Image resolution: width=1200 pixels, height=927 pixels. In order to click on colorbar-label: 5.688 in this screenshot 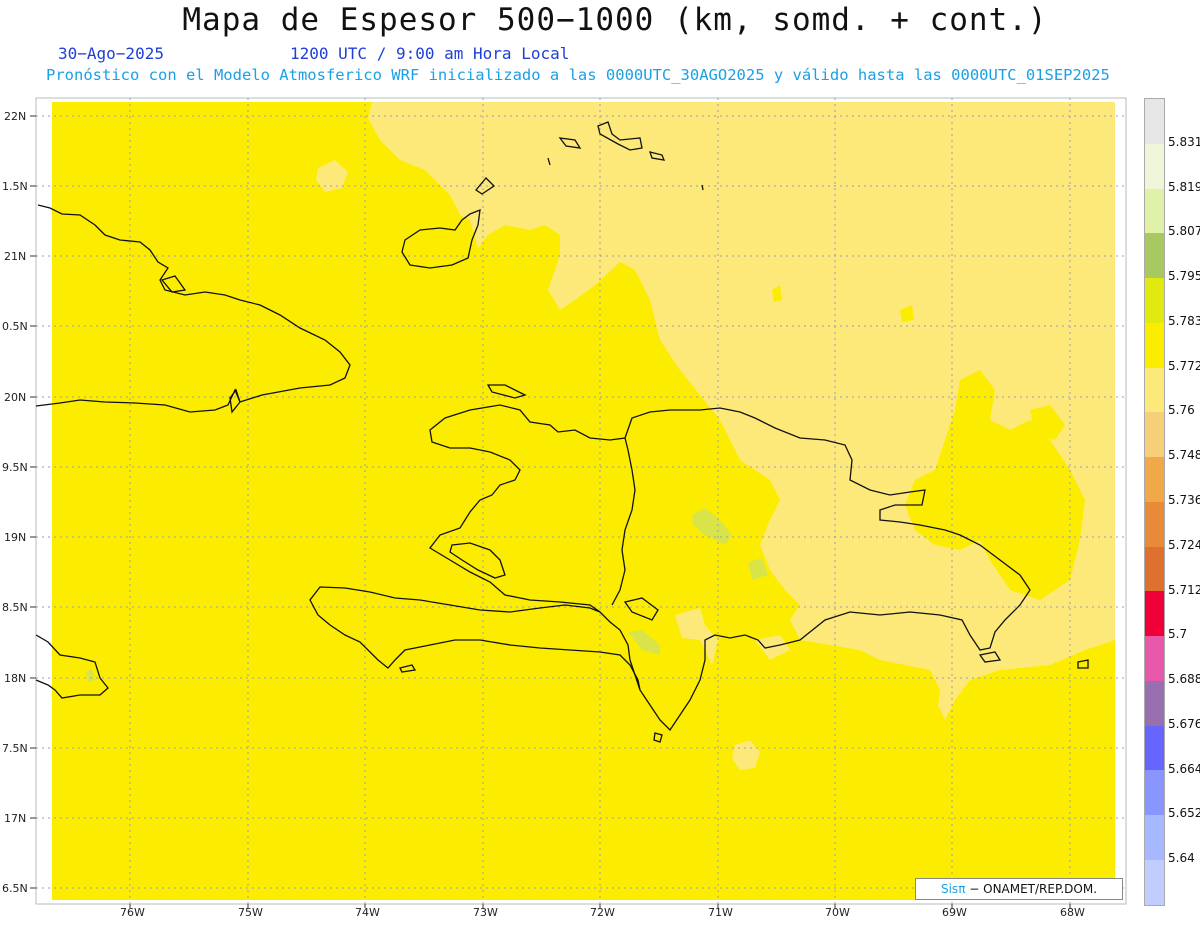, I will do `click(1184, 679)`.